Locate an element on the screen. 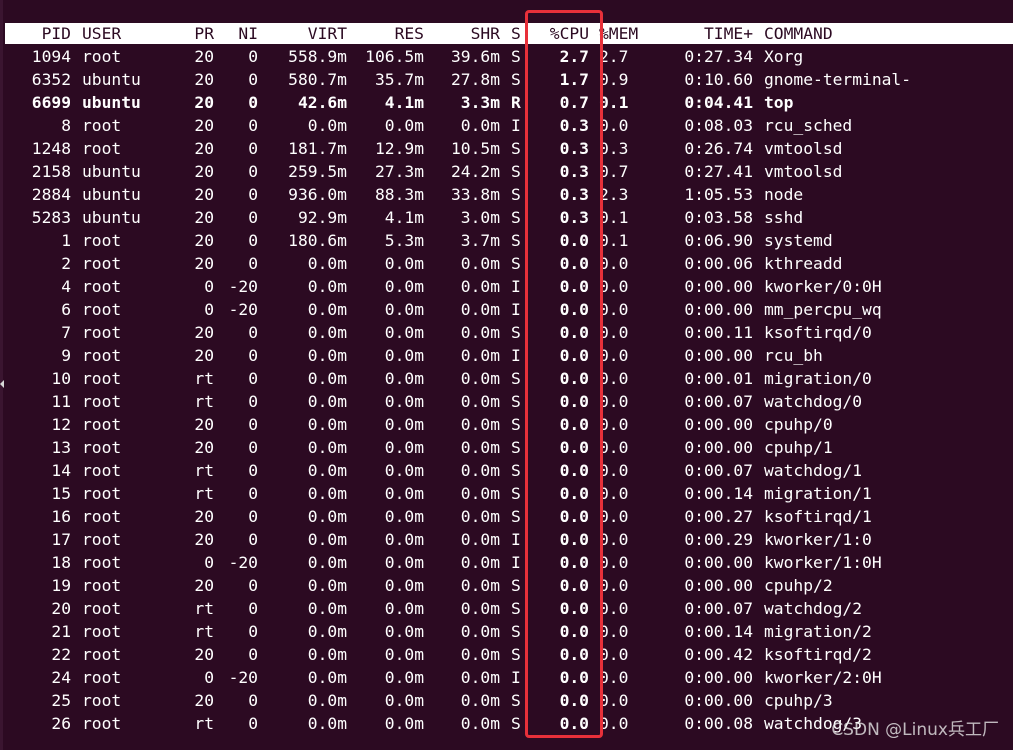 This screenshot has width=1013, height=750. process-pid: 2884 is located at coordinates (51, 194).